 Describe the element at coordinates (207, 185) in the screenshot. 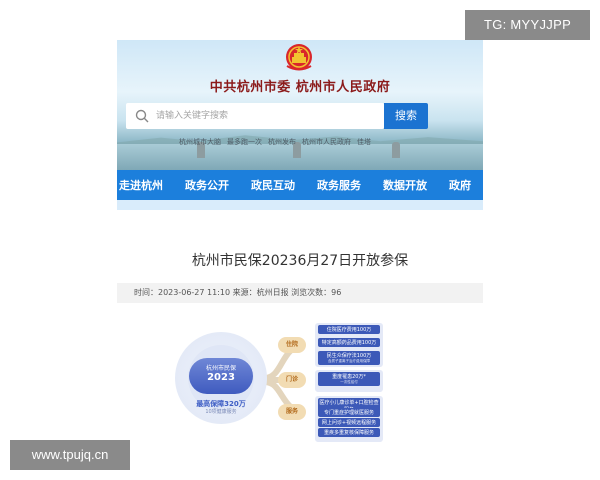

I see `nav-item-gov-affairs: 政务公开` at that location.